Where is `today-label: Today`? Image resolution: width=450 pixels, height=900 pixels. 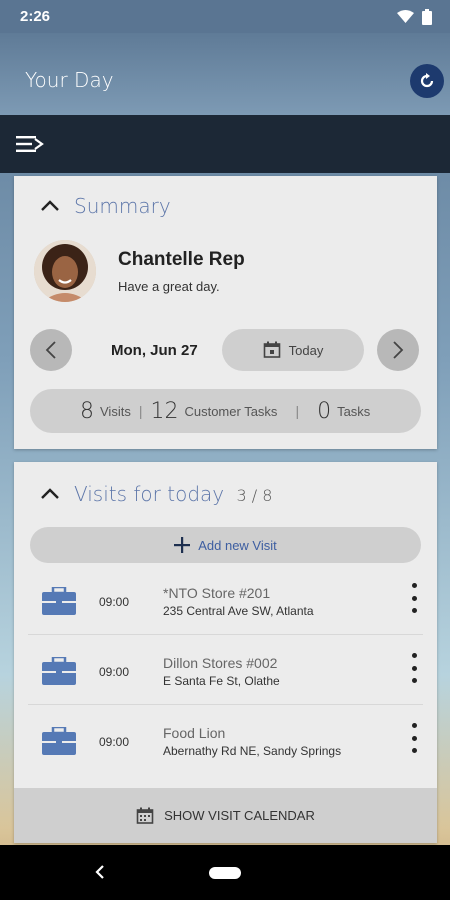
today-label: Today is located at coordinates (306, 350).